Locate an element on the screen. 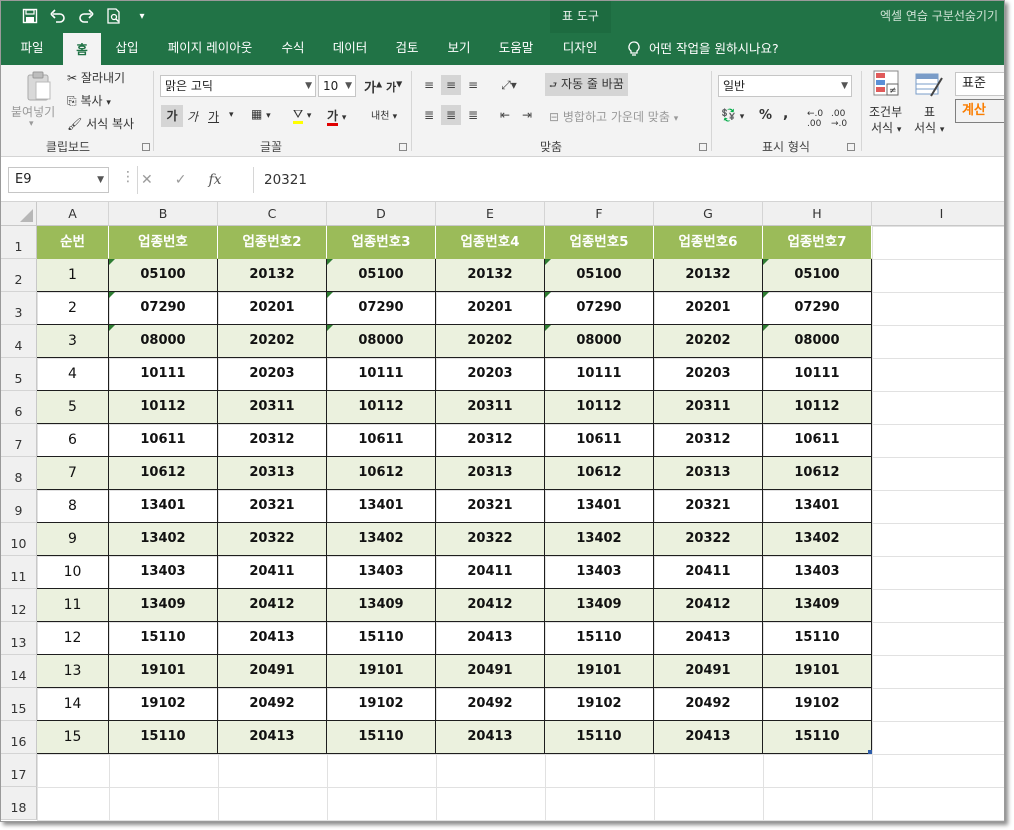  conditional-formatting-icon: ≠ is located at coordinates (887, 85).